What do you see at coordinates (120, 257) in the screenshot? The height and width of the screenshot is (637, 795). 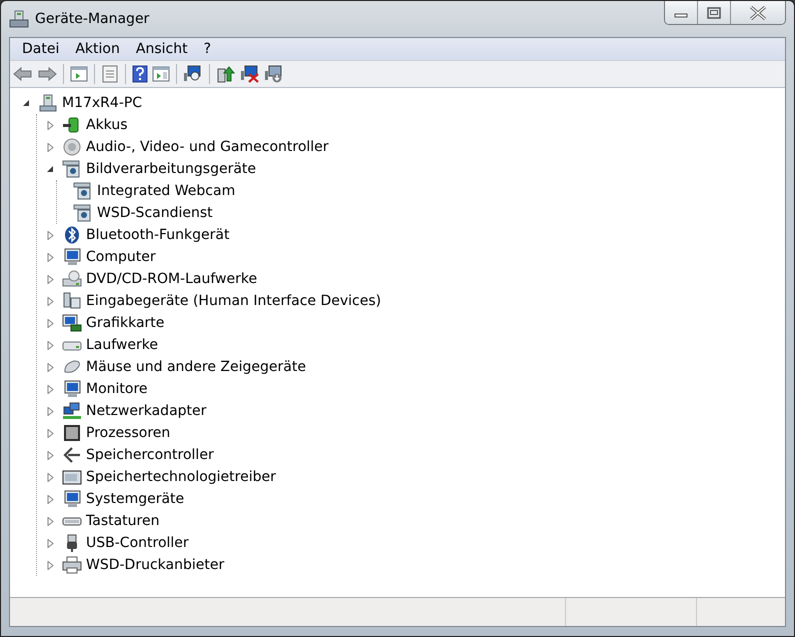 I see `tree-item: Computer` at bounding box center [120, 257].